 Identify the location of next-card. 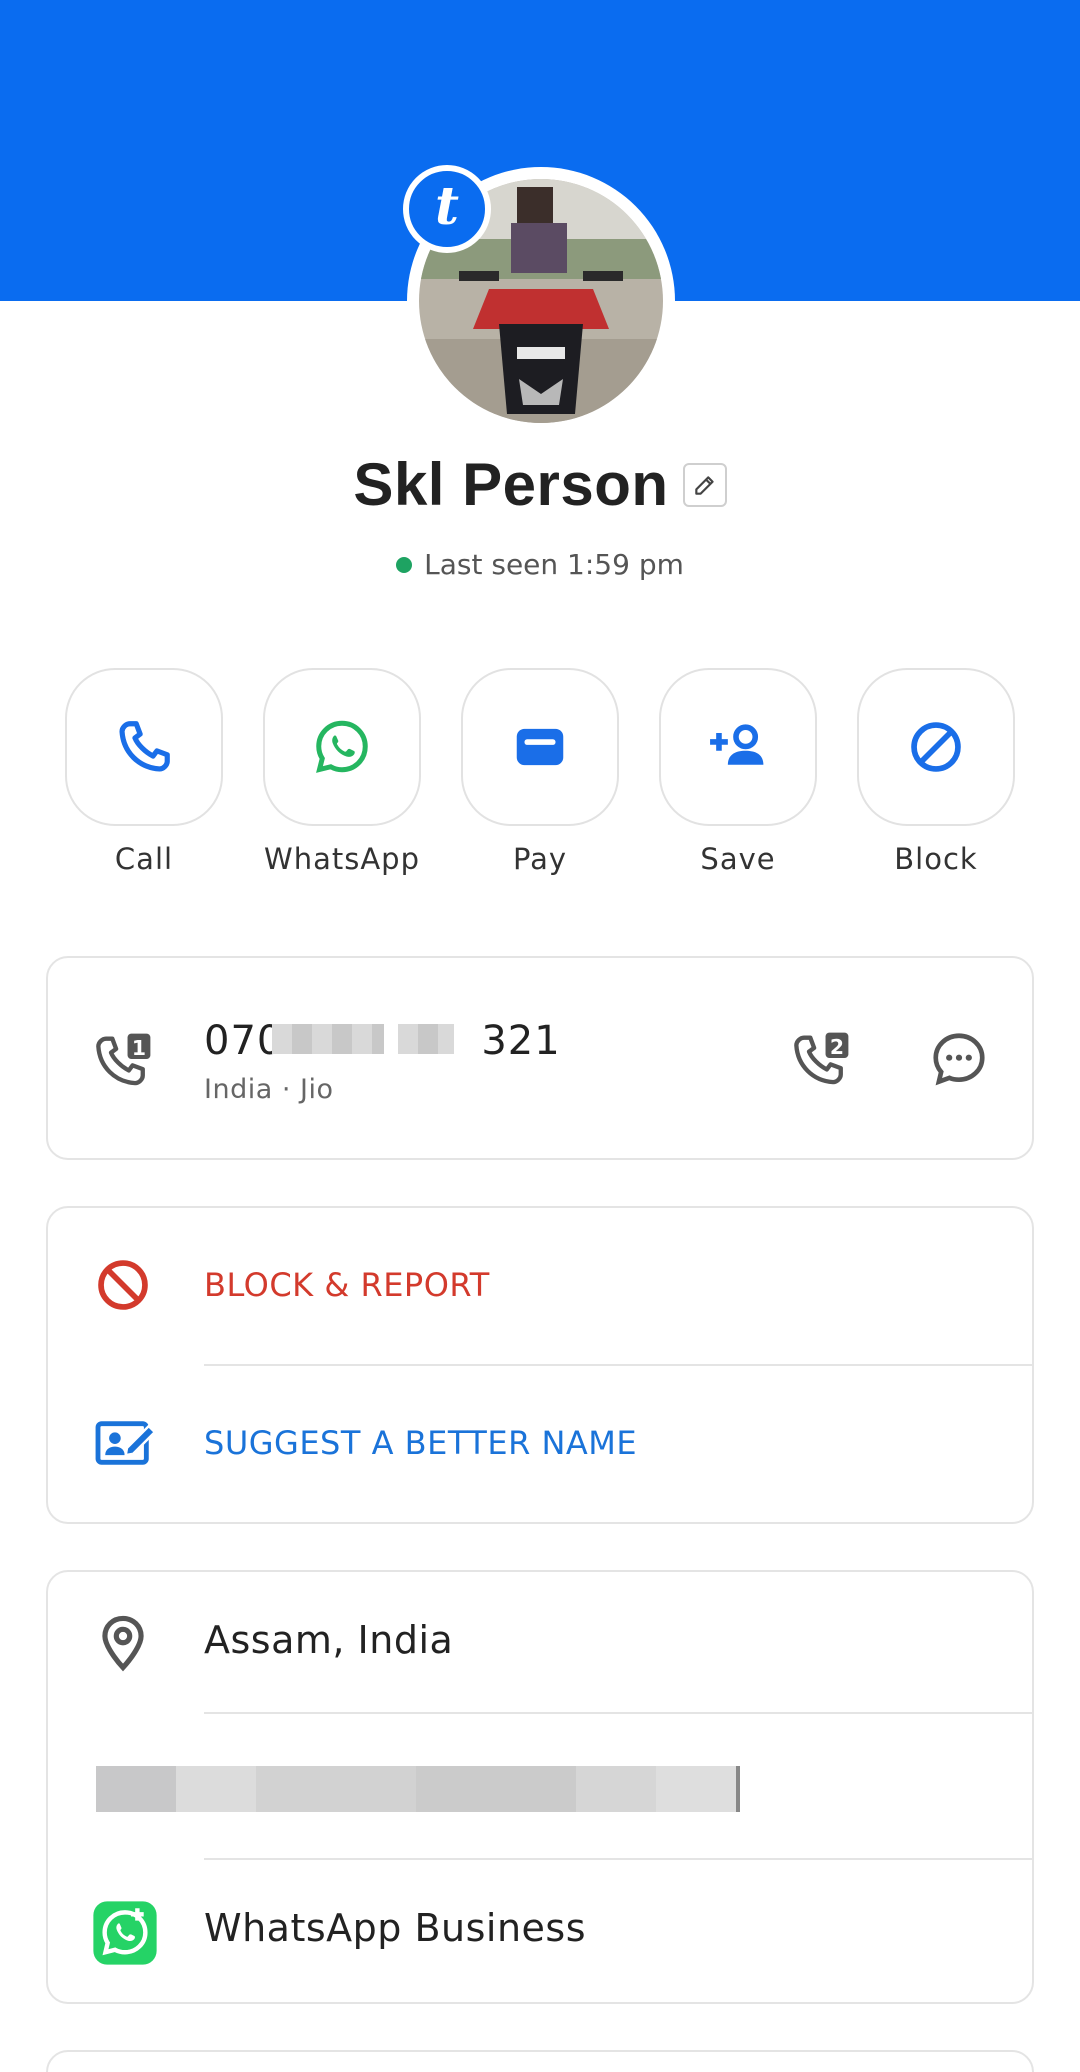
(540, 2061).